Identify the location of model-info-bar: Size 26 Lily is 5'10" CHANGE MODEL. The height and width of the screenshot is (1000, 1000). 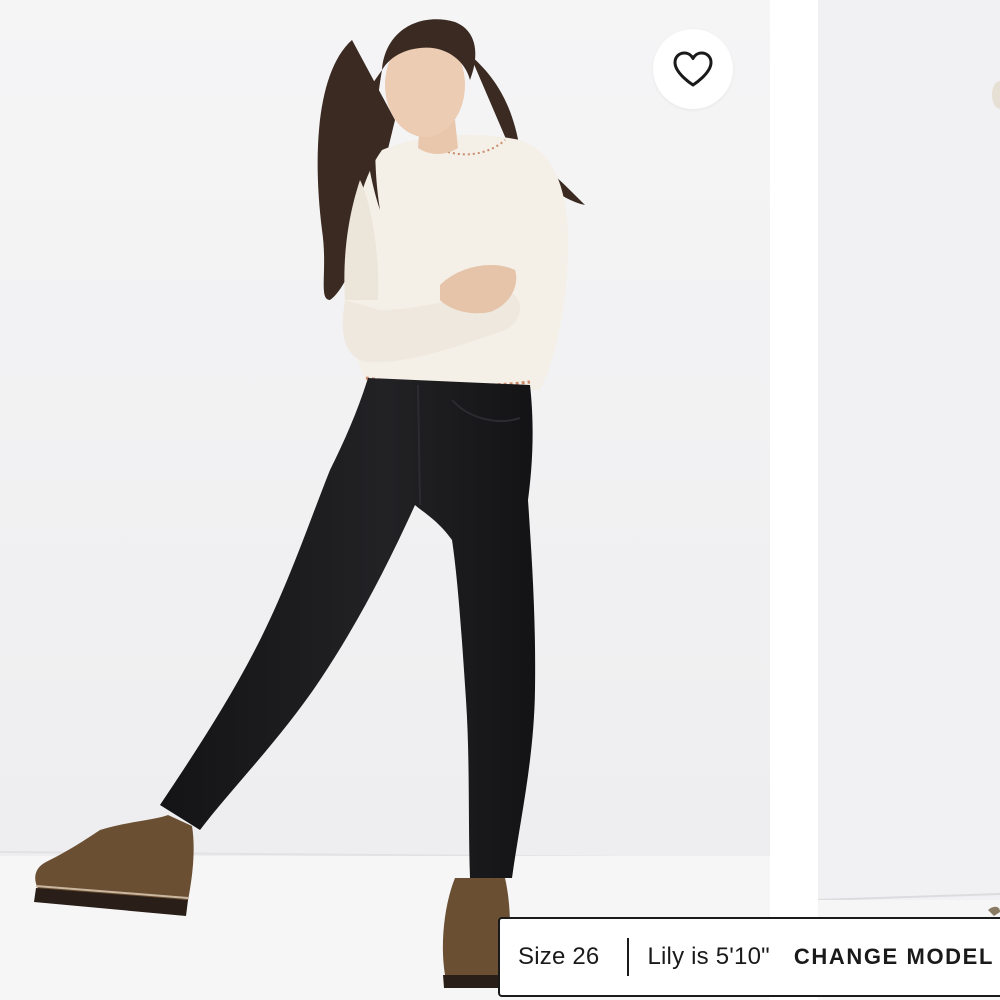
(749, 957).